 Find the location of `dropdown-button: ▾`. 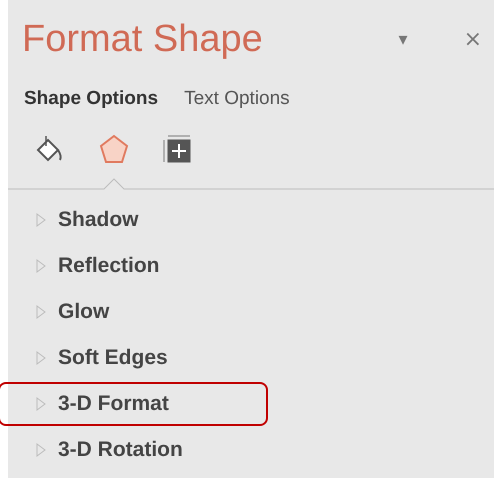

dropdown-button: ▾ is located at coordinates (403, 39).